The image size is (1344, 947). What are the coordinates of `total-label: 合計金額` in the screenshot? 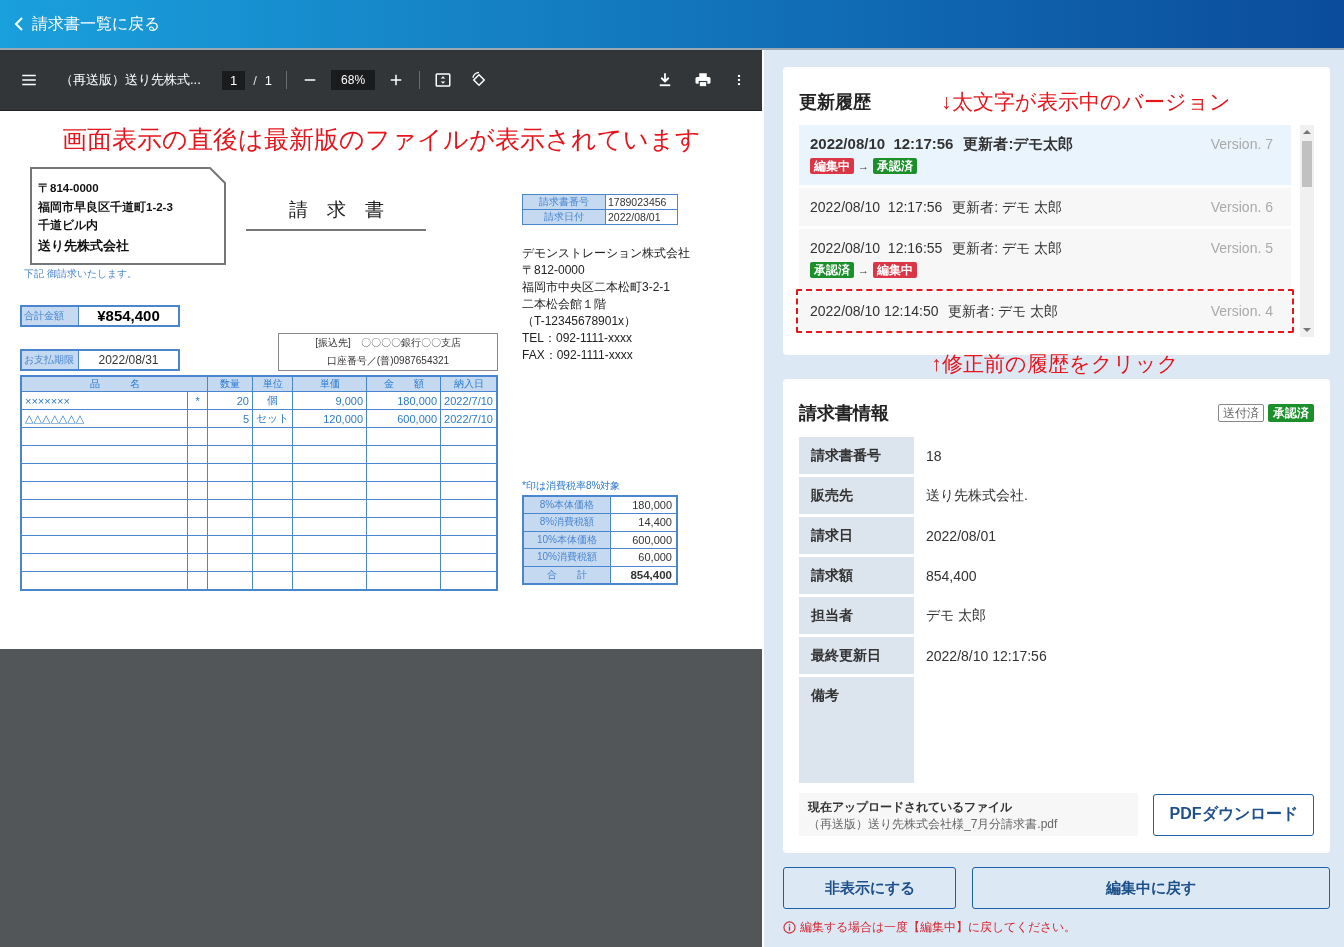 It's located at (50, 316).